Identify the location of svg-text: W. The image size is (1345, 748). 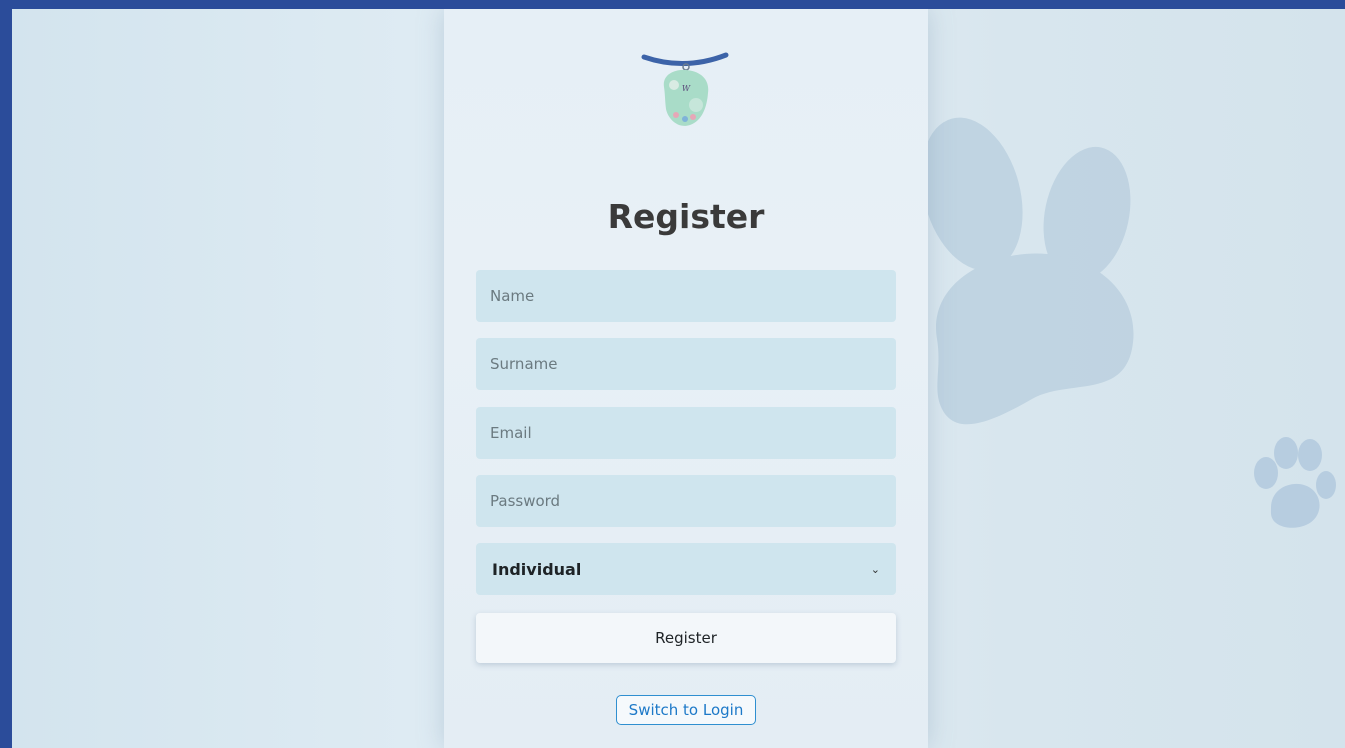
(686, 88).